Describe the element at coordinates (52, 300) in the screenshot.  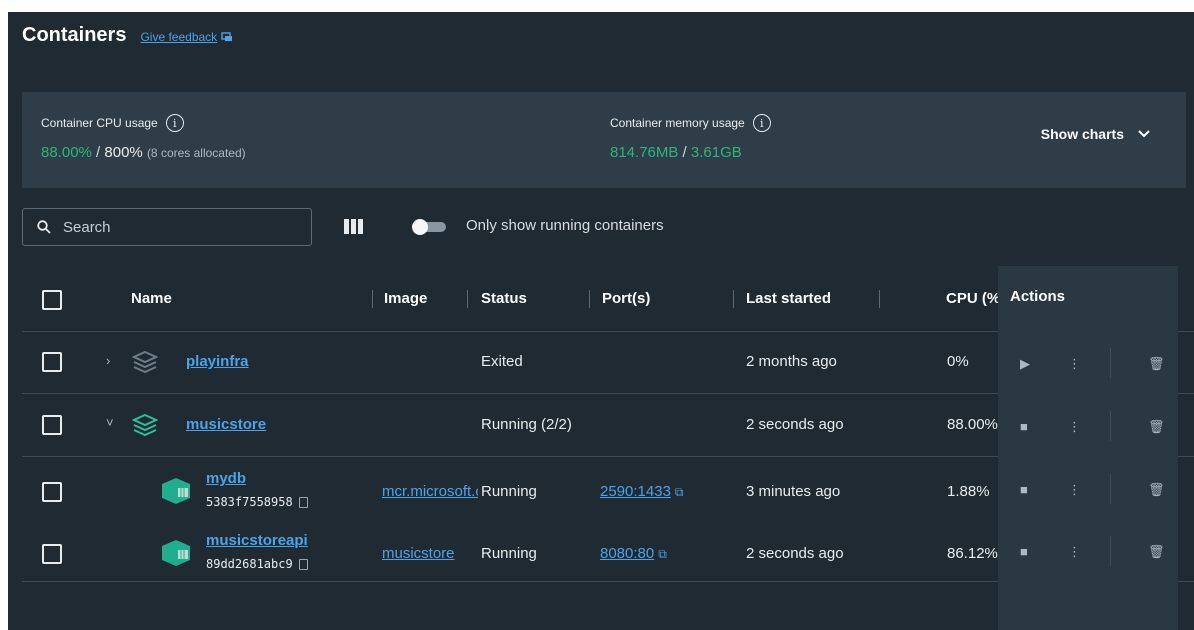
I see `select-all-checkbox` at that location.